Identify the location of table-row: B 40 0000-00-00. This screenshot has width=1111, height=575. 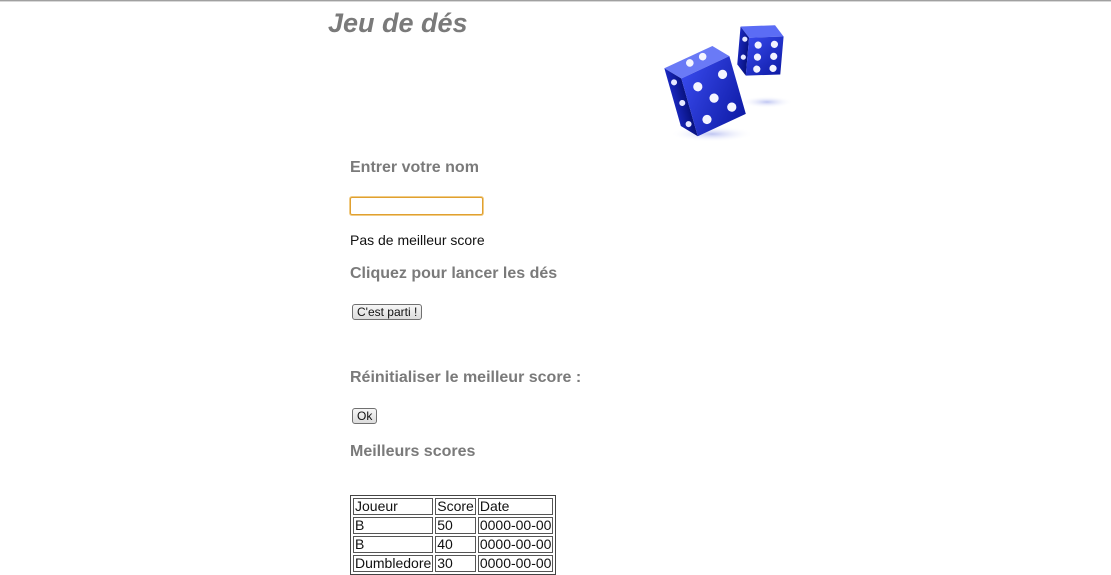
(453, 544).